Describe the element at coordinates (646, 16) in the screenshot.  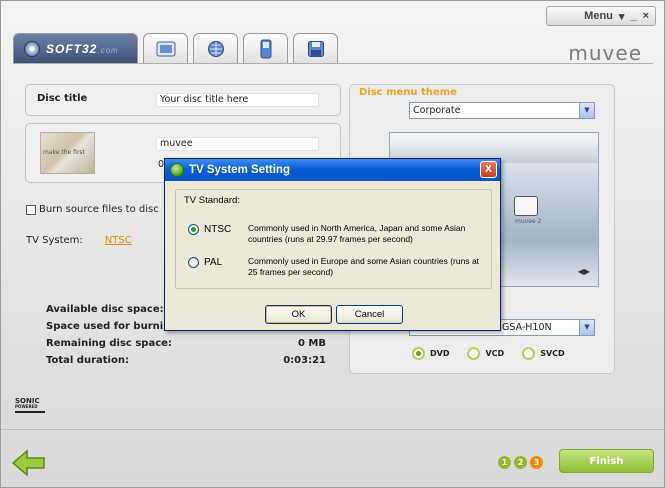
I see `close-button: ×` at that location.